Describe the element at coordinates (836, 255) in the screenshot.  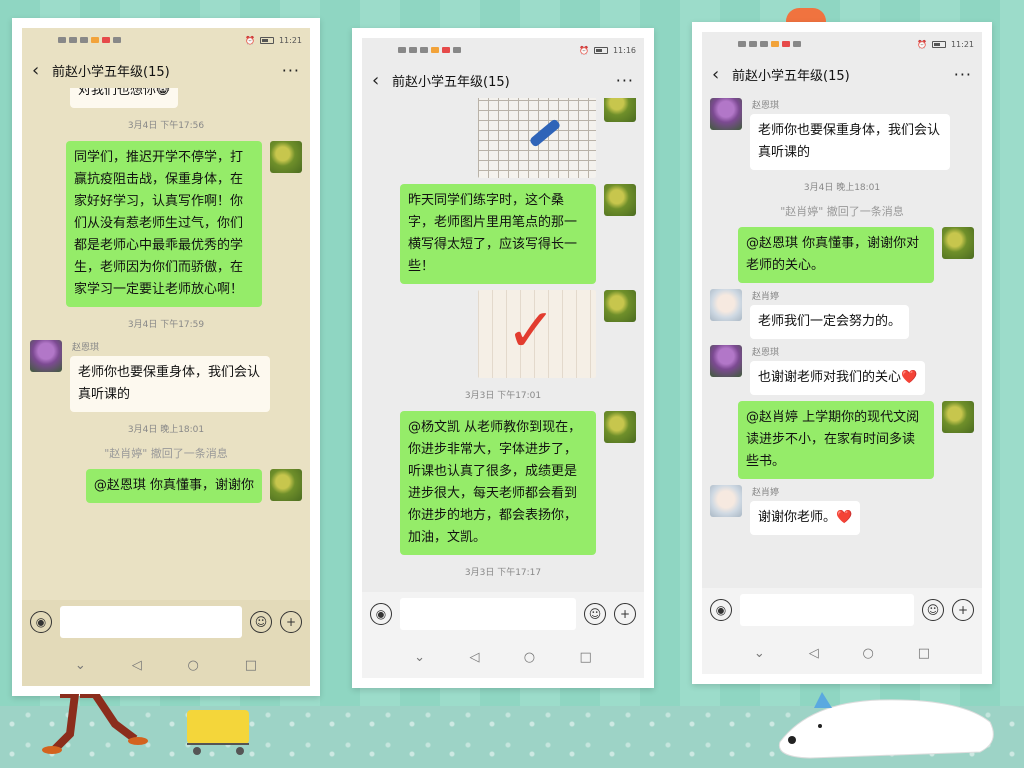
I see `message-bubble: @赵恩琪 你真懂事，谢谢你对老师的关心。` at that location.